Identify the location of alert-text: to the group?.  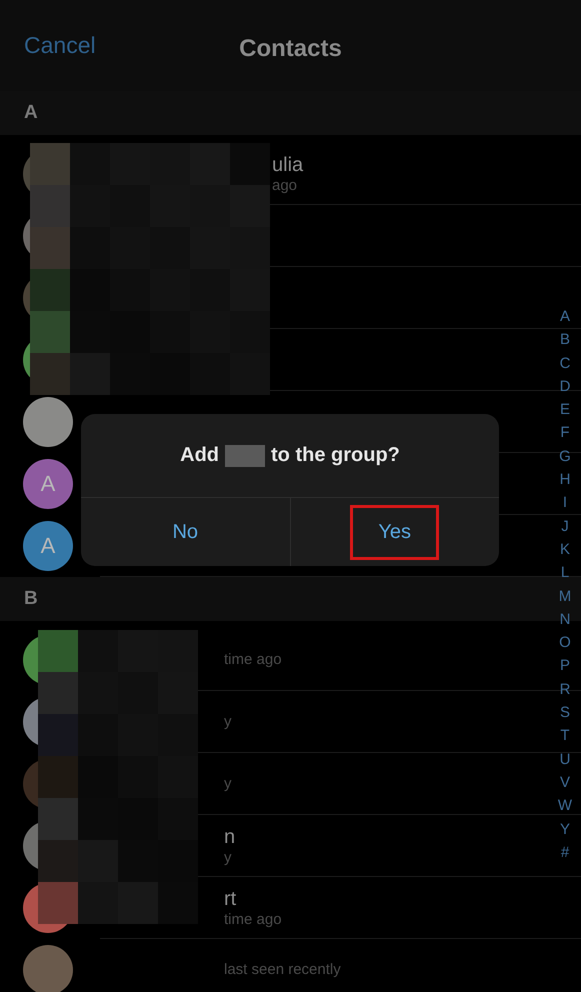
(335, 455).